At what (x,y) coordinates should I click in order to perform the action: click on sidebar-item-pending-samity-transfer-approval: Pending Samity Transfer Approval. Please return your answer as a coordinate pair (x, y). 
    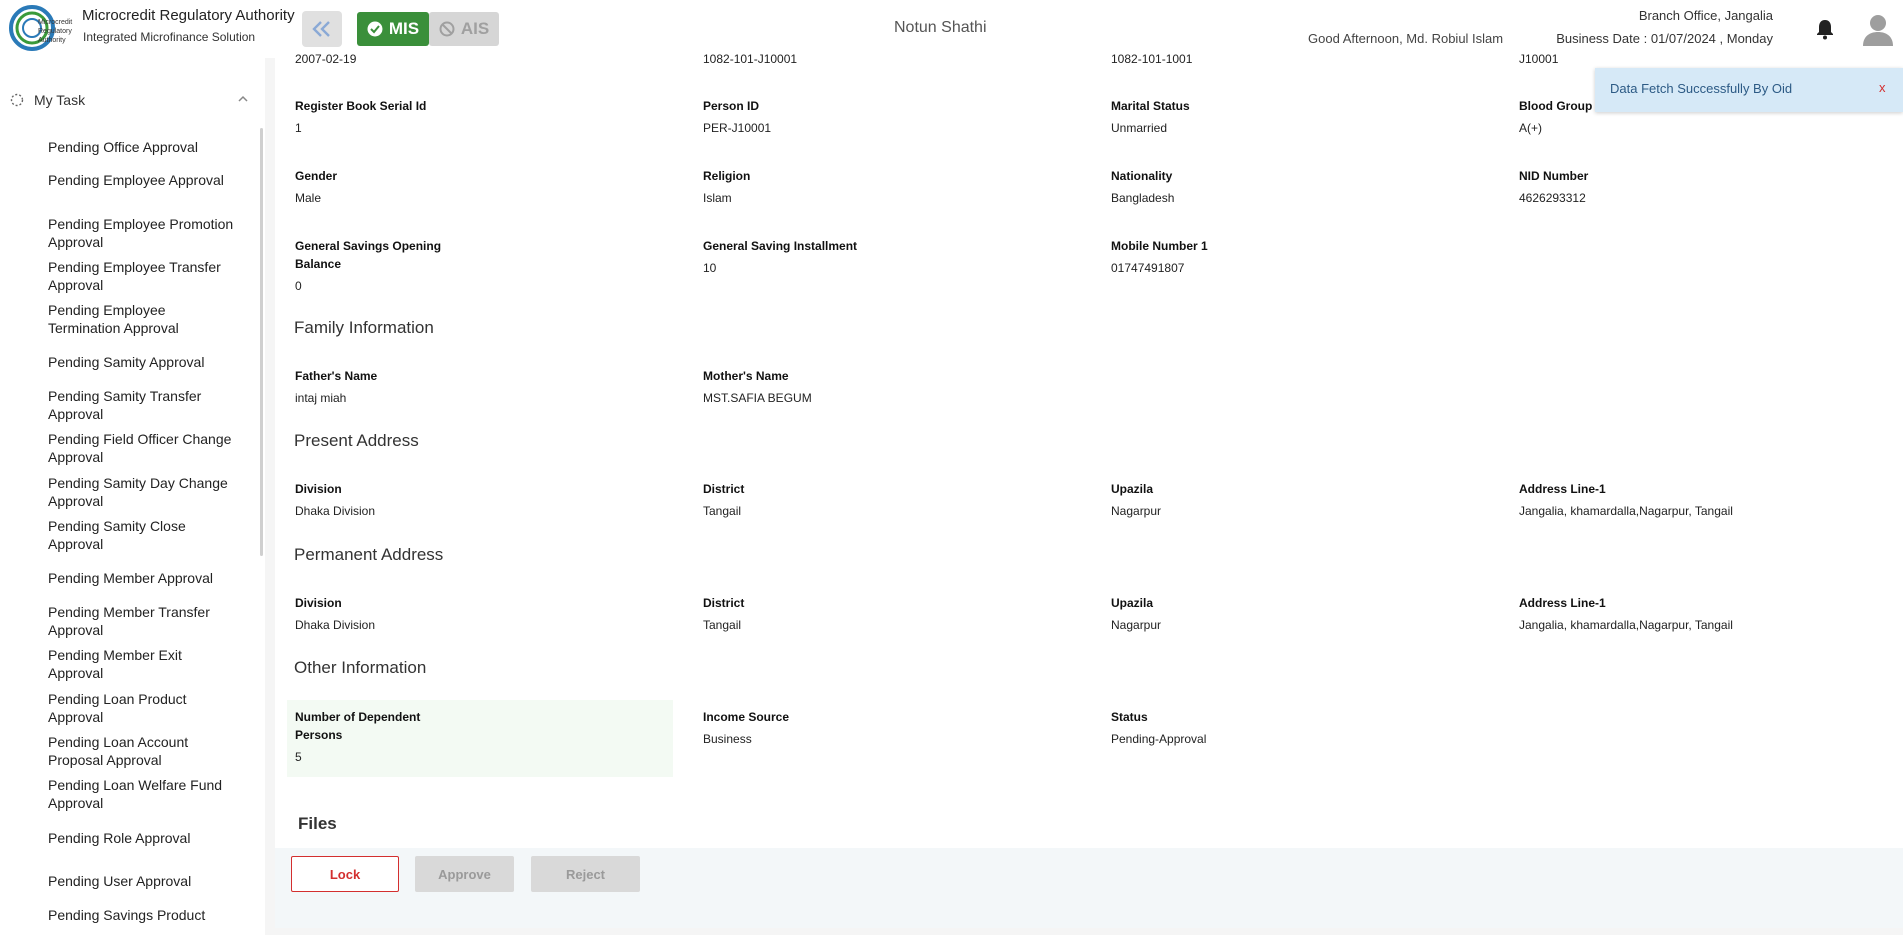
    Looking at the image, I should click on (143, 405).